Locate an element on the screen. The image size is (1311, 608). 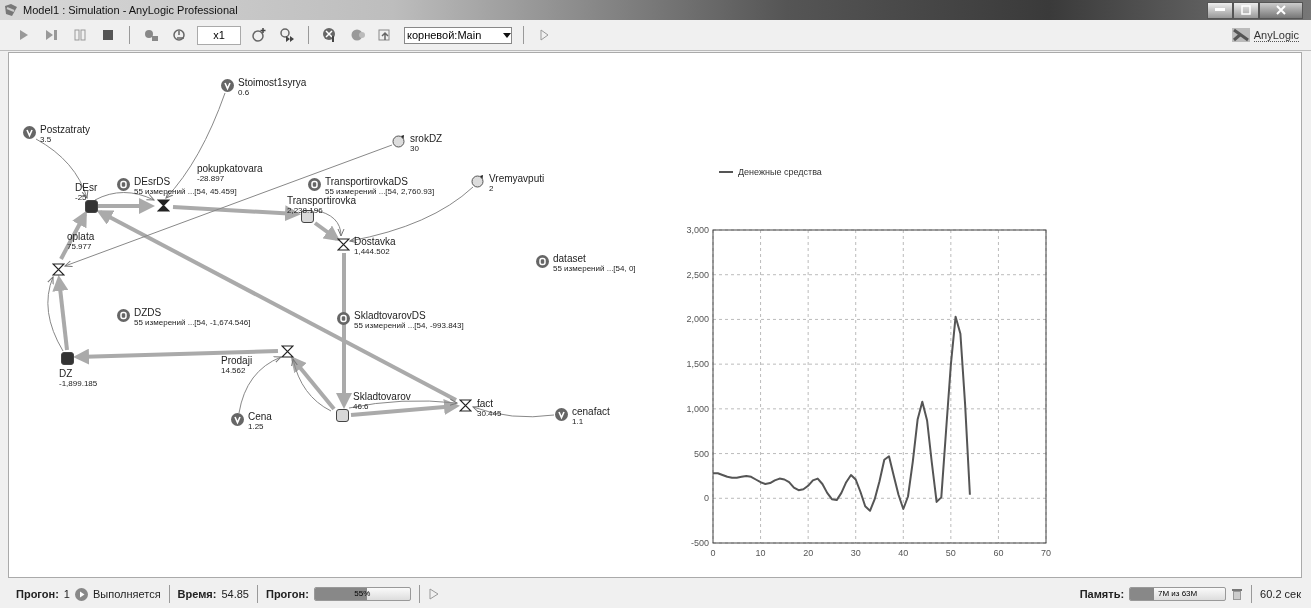
root-dropdown: корневой:Main is located at coordinates (458, 35).